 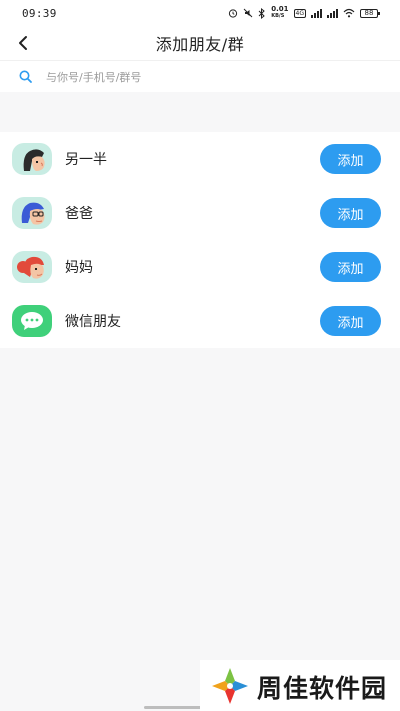 I want to click on contact-label: 妈妈, so click(x=79, y=268).